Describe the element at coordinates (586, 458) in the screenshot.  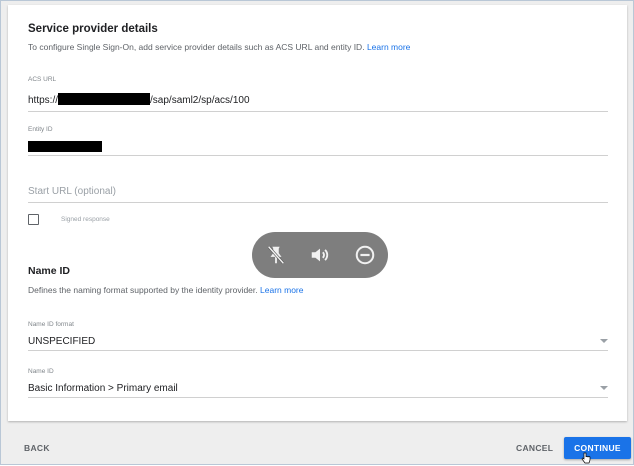
I see `hand-cursor-icon` at that location.